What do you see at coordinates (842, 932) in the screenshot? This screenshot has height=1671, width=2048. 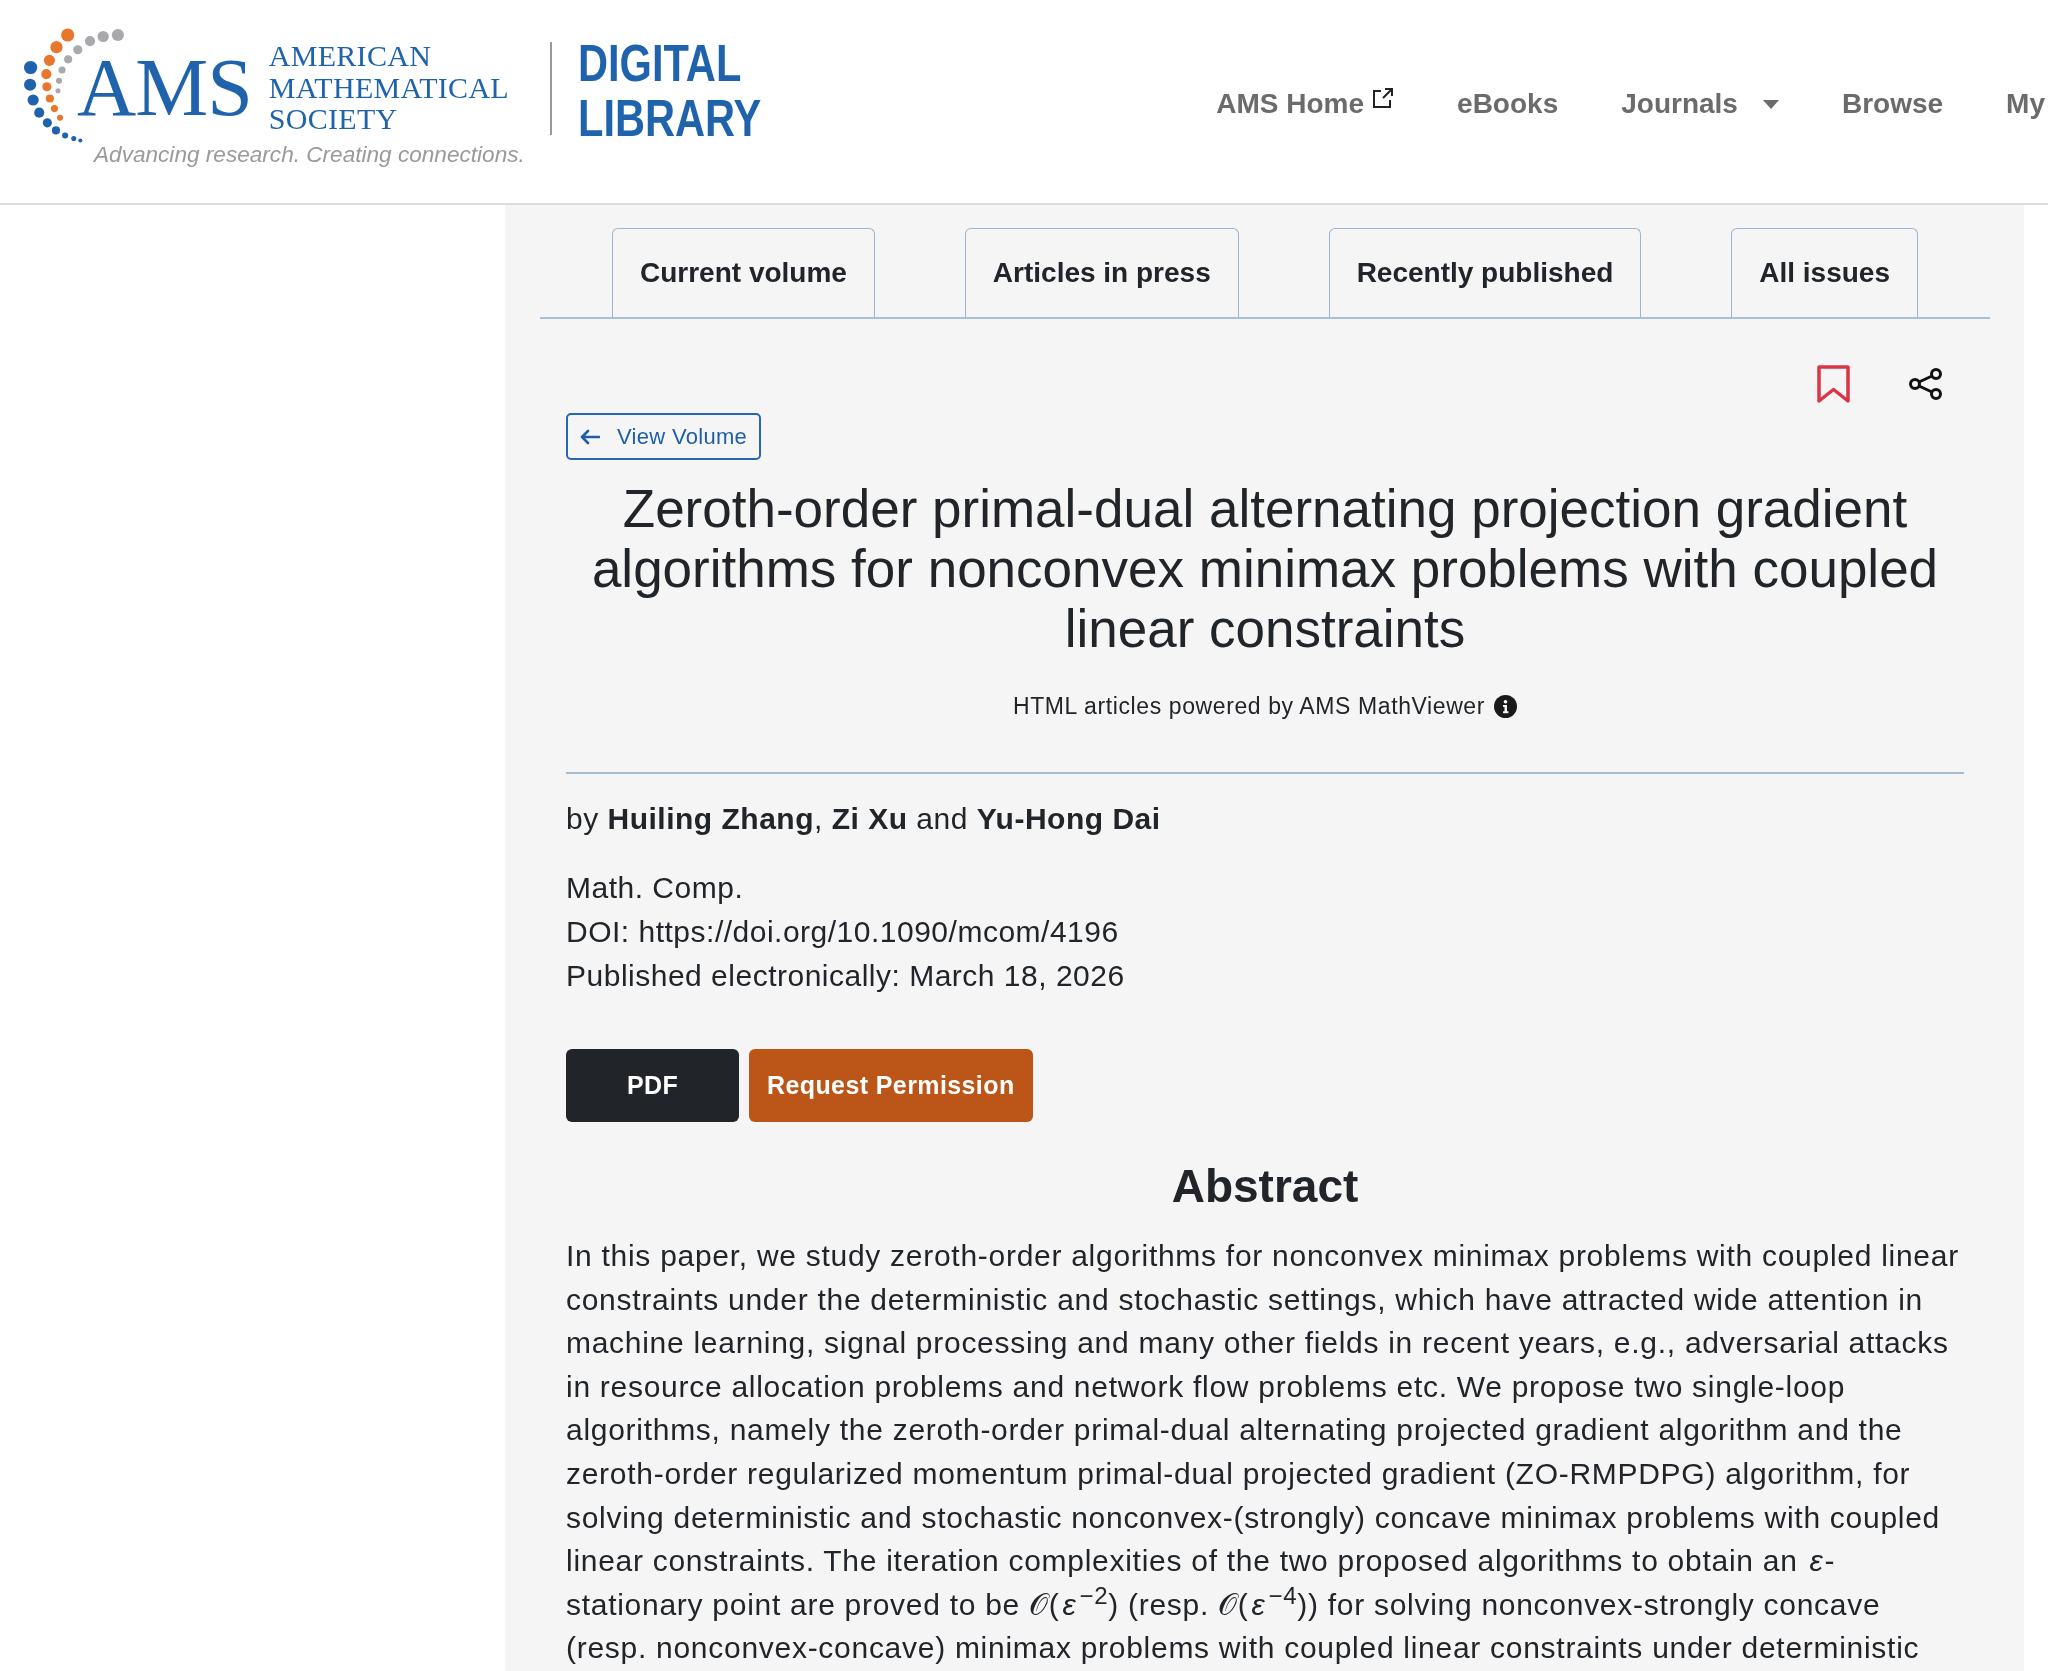 I see `doi-text: DOI: https://doi.org/10.1090/mcom/4196` at bounding box center [842, 932].